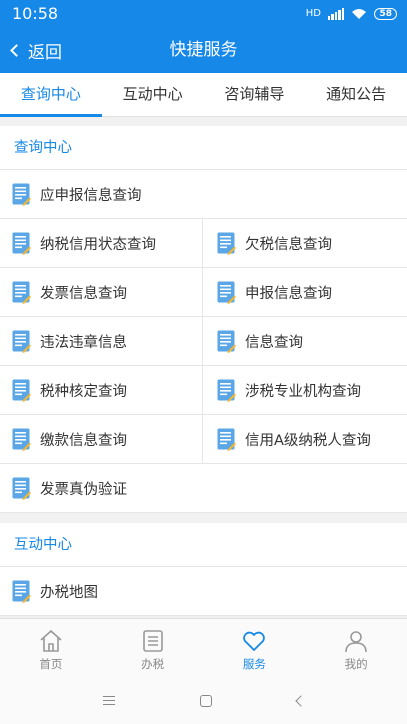 The image size is (407, 724). Describe the element at coordinates (288, 244) in the screenshot. I see `service-item-label: 欠税信息查询` at that location.